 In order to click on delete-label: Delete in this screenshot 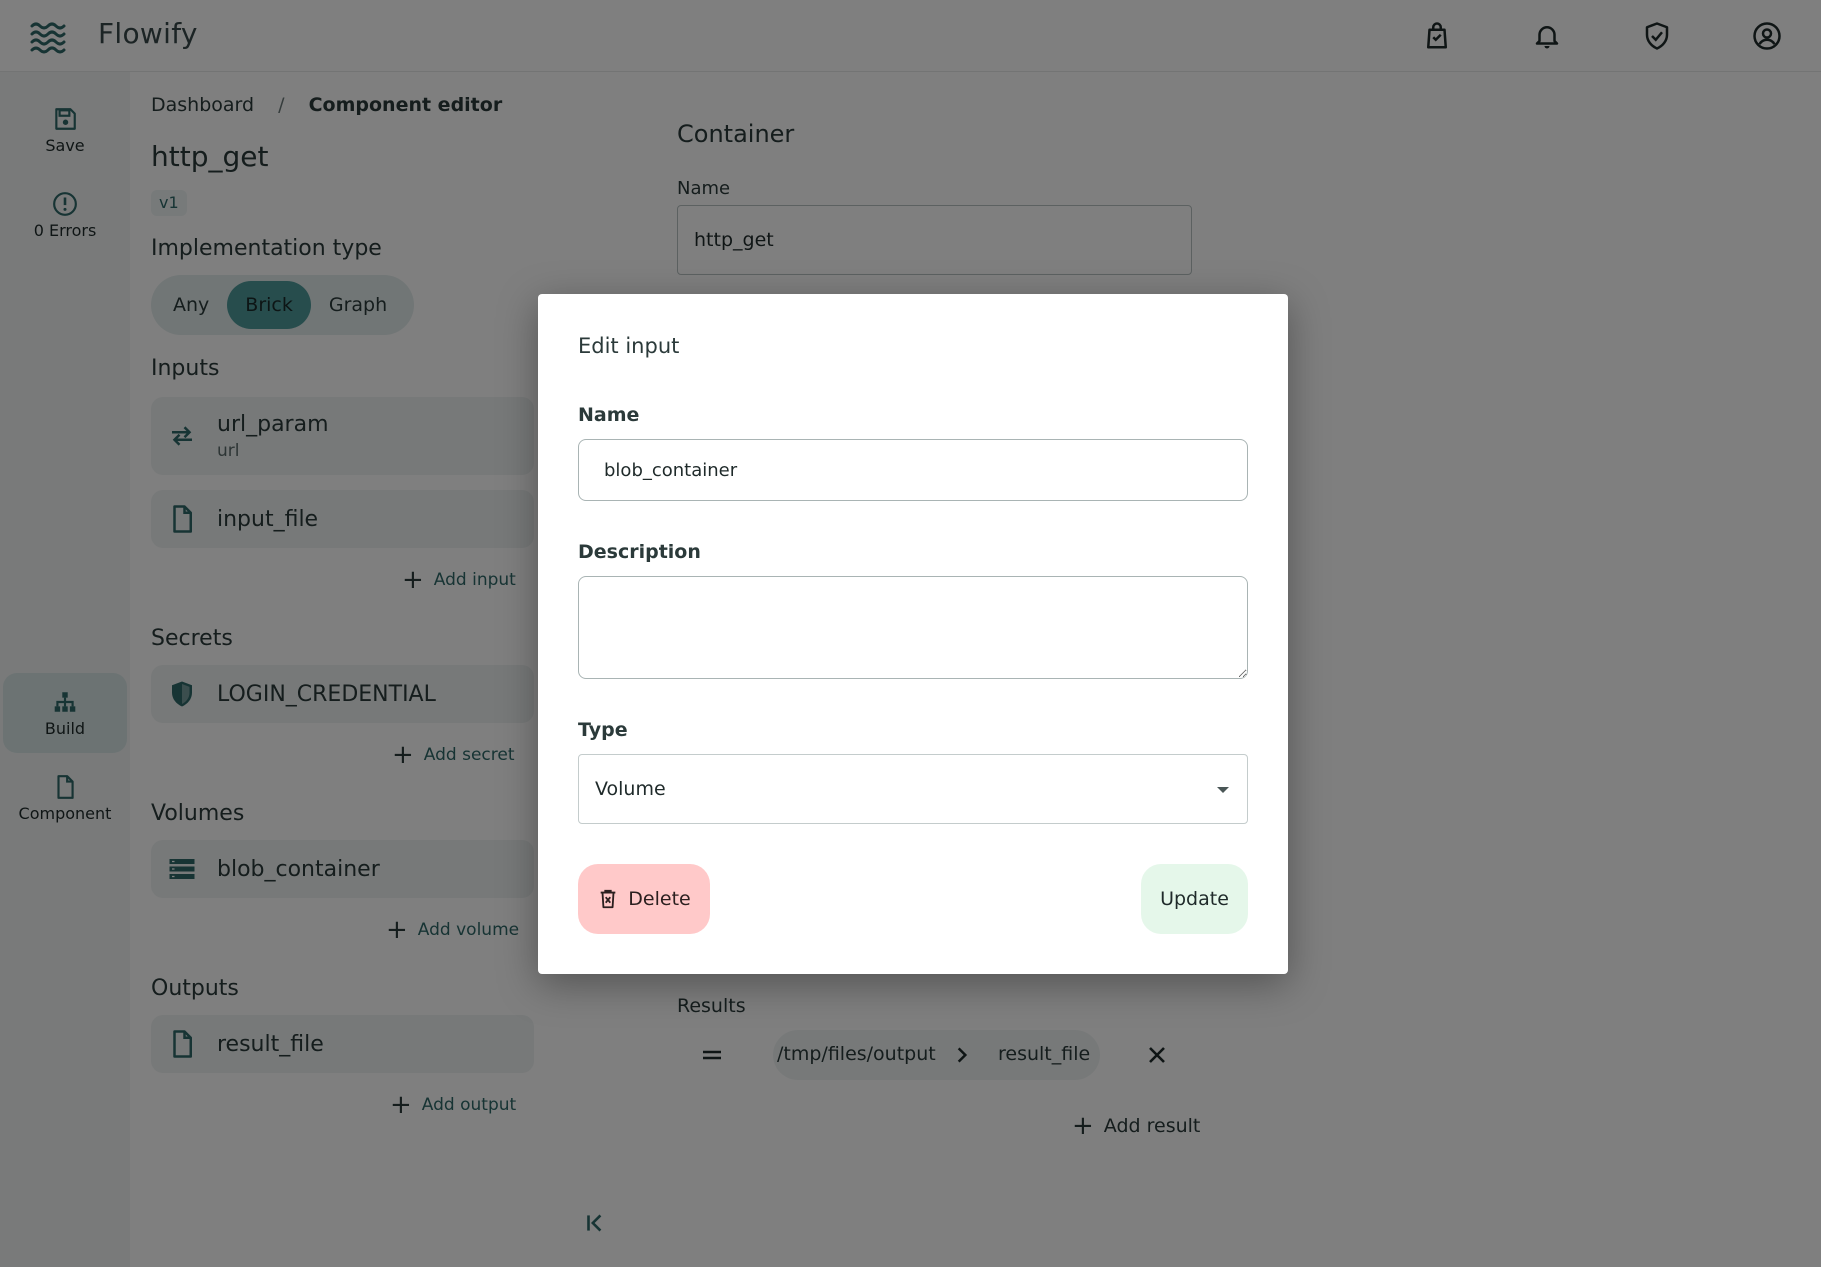, I will do `click(659, 899)`.